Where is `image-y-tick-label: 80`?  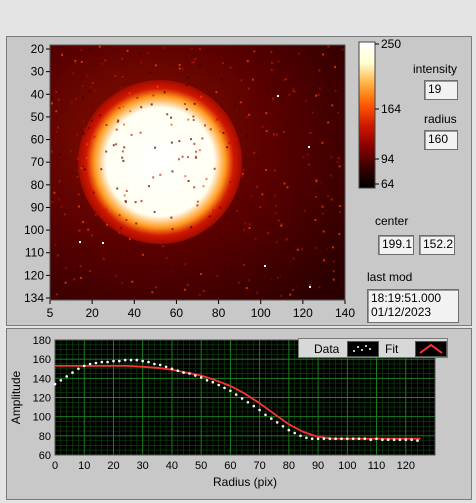
image-y-tick-label: 80 is located at coordinates (38, 185).